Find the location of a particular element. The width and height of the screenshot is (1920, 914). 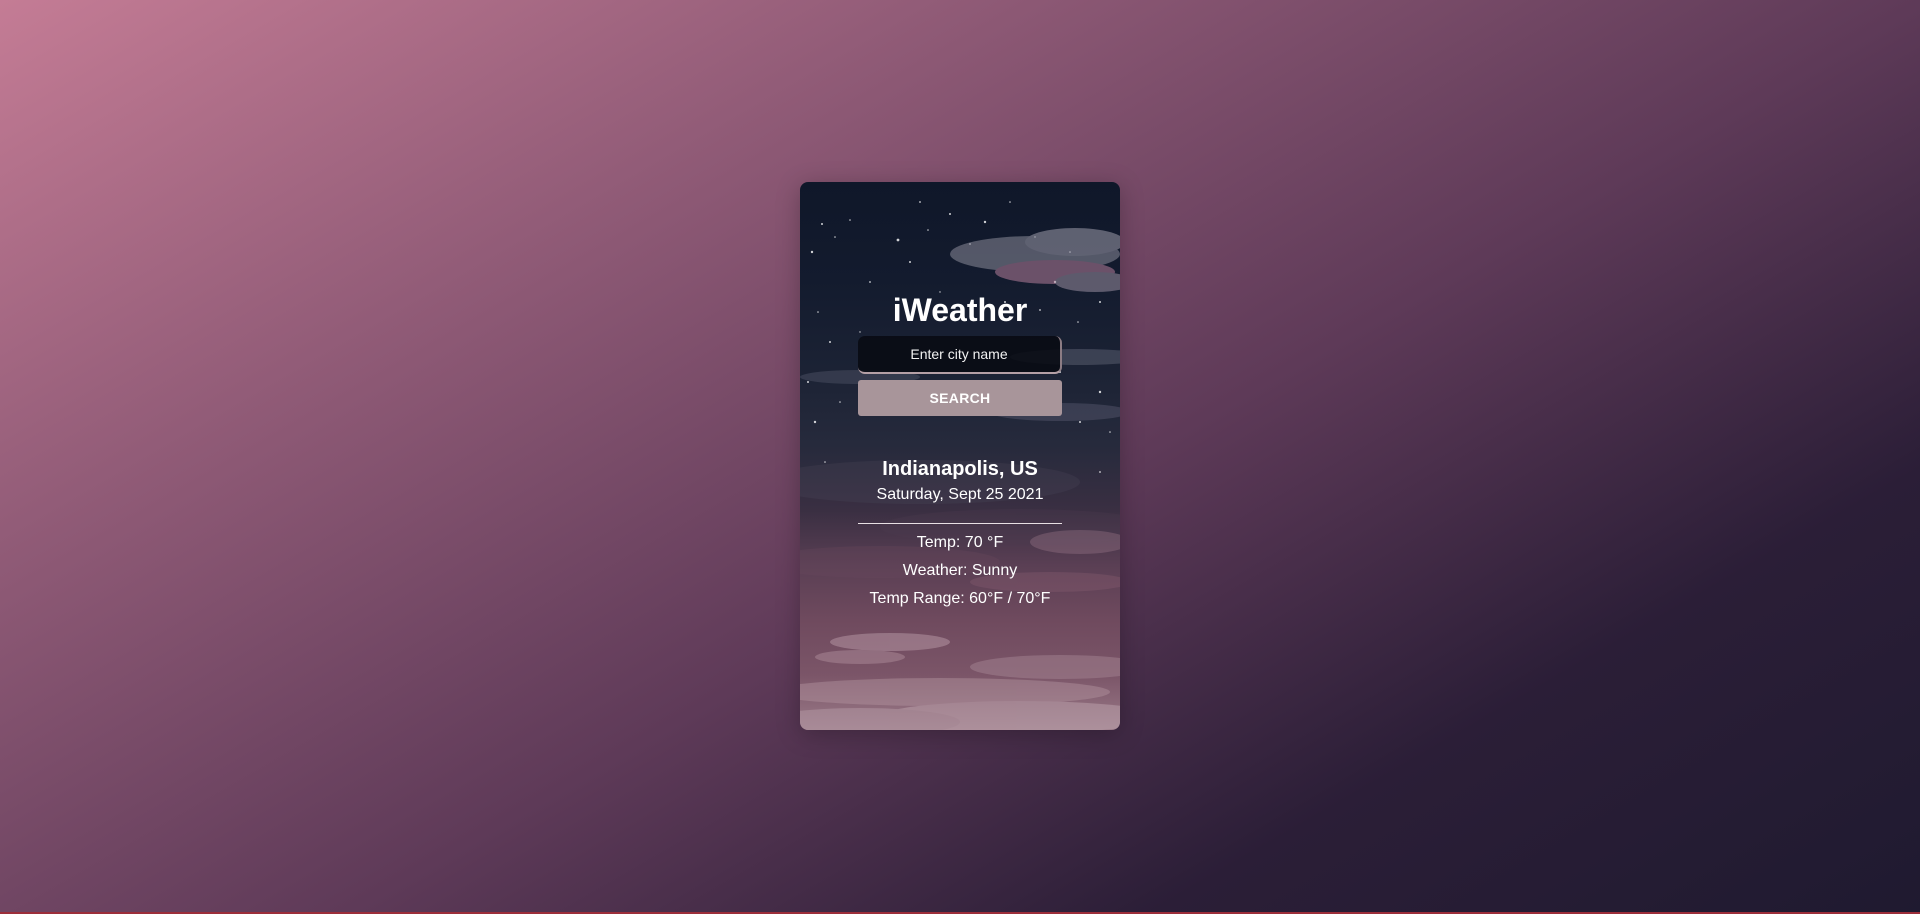

app-title: iWeather is located at coordinates (960, 310).